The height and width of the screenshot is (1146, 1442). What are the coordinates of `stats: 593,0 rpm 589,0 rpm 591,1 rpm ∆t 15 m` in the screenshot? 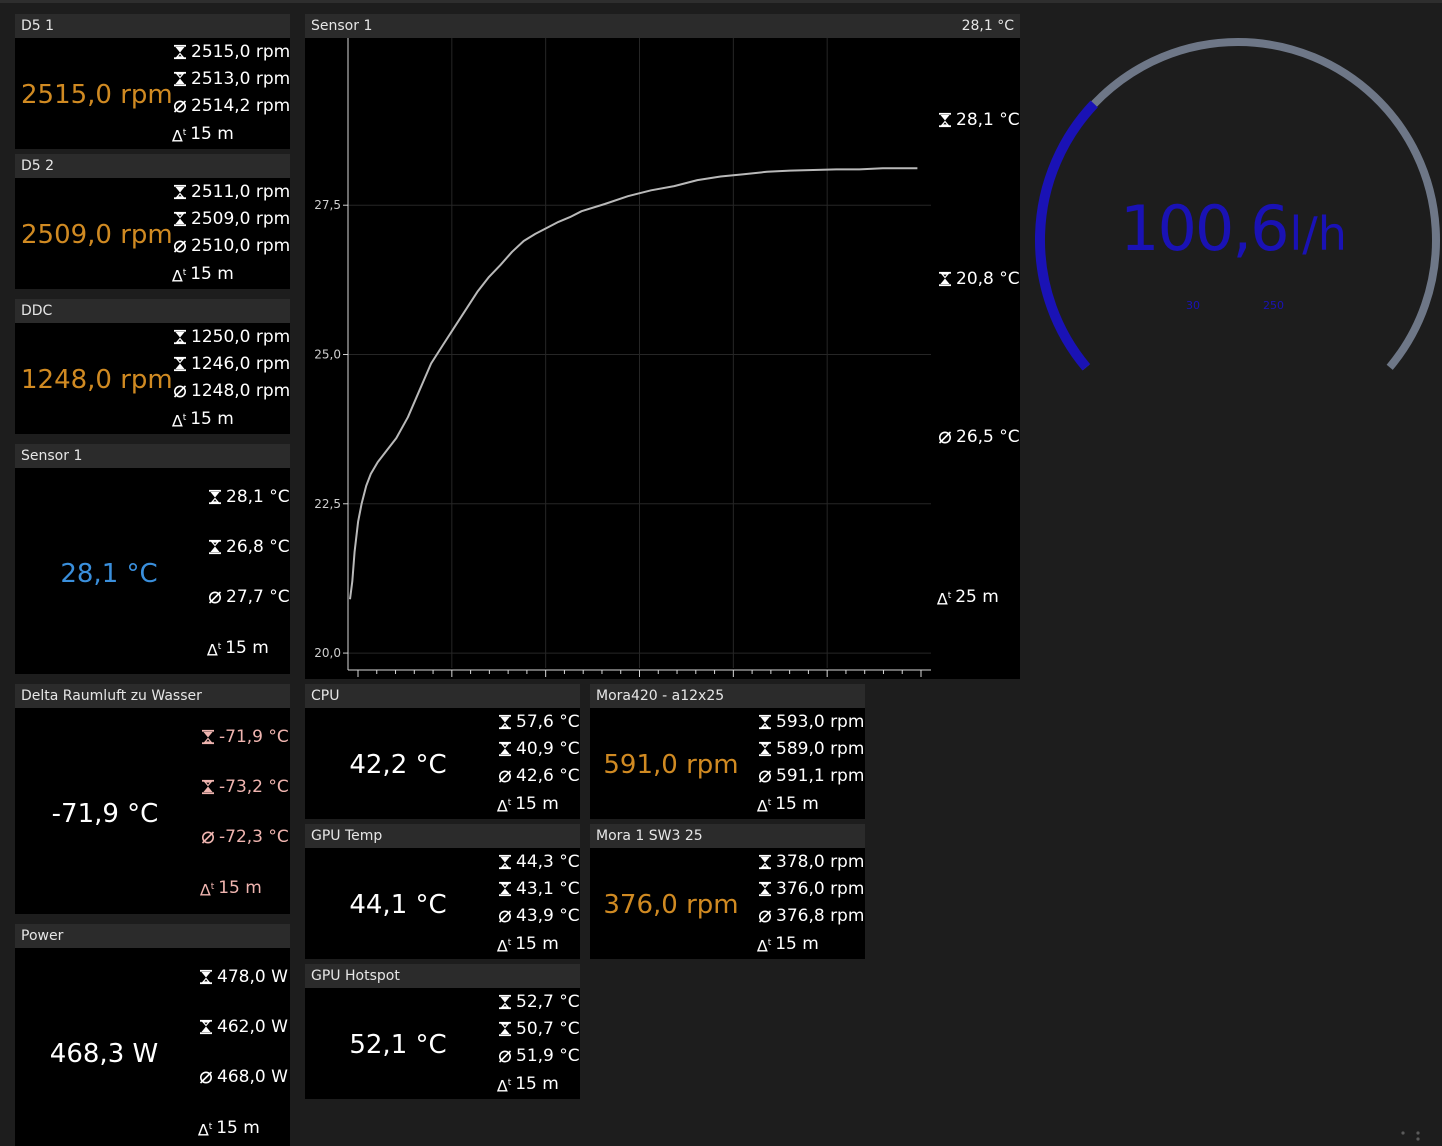 It's located at (810, 764).